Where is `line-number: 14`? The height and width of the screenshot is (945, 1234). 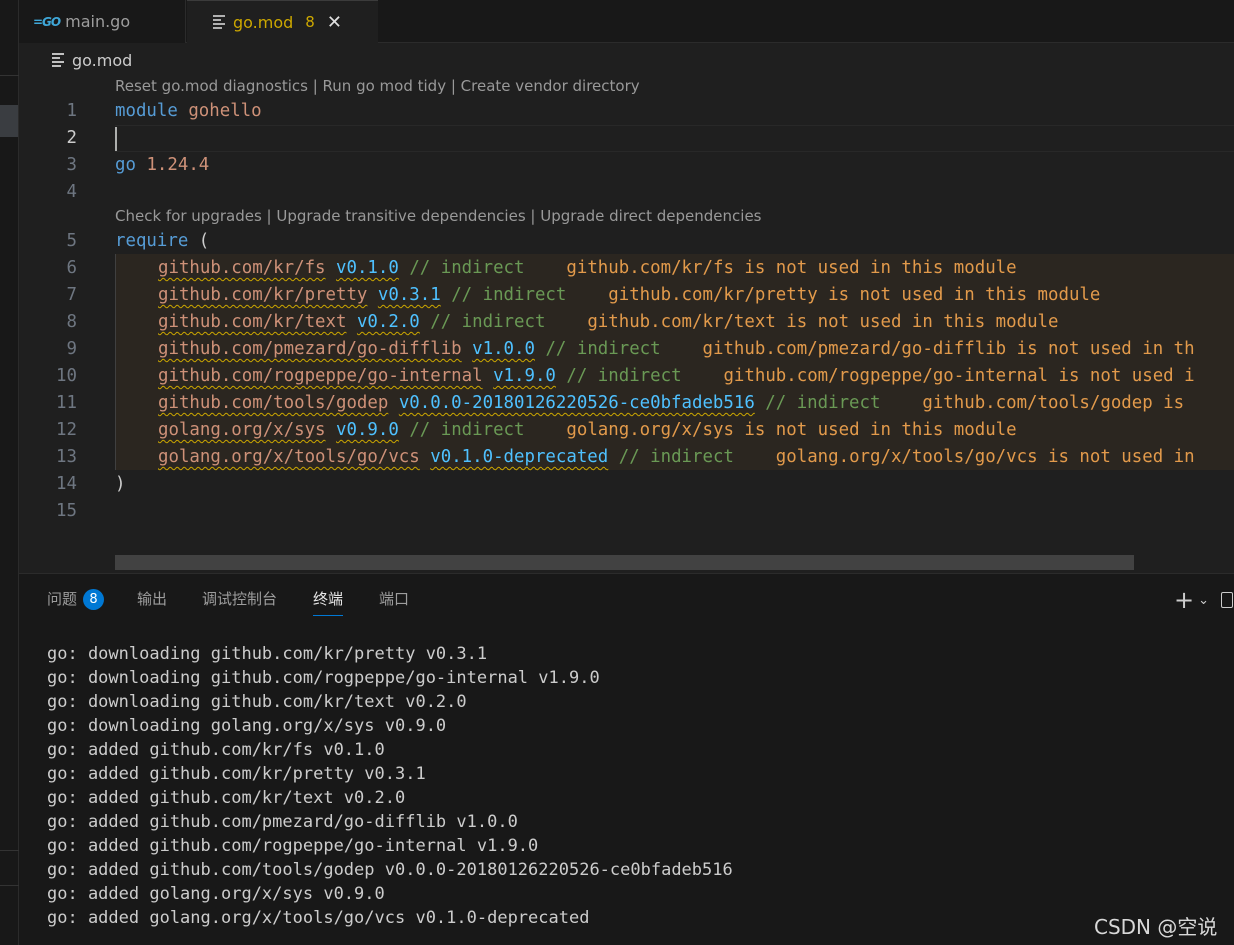
line-number: 14 is located at coordinates (66, 484).